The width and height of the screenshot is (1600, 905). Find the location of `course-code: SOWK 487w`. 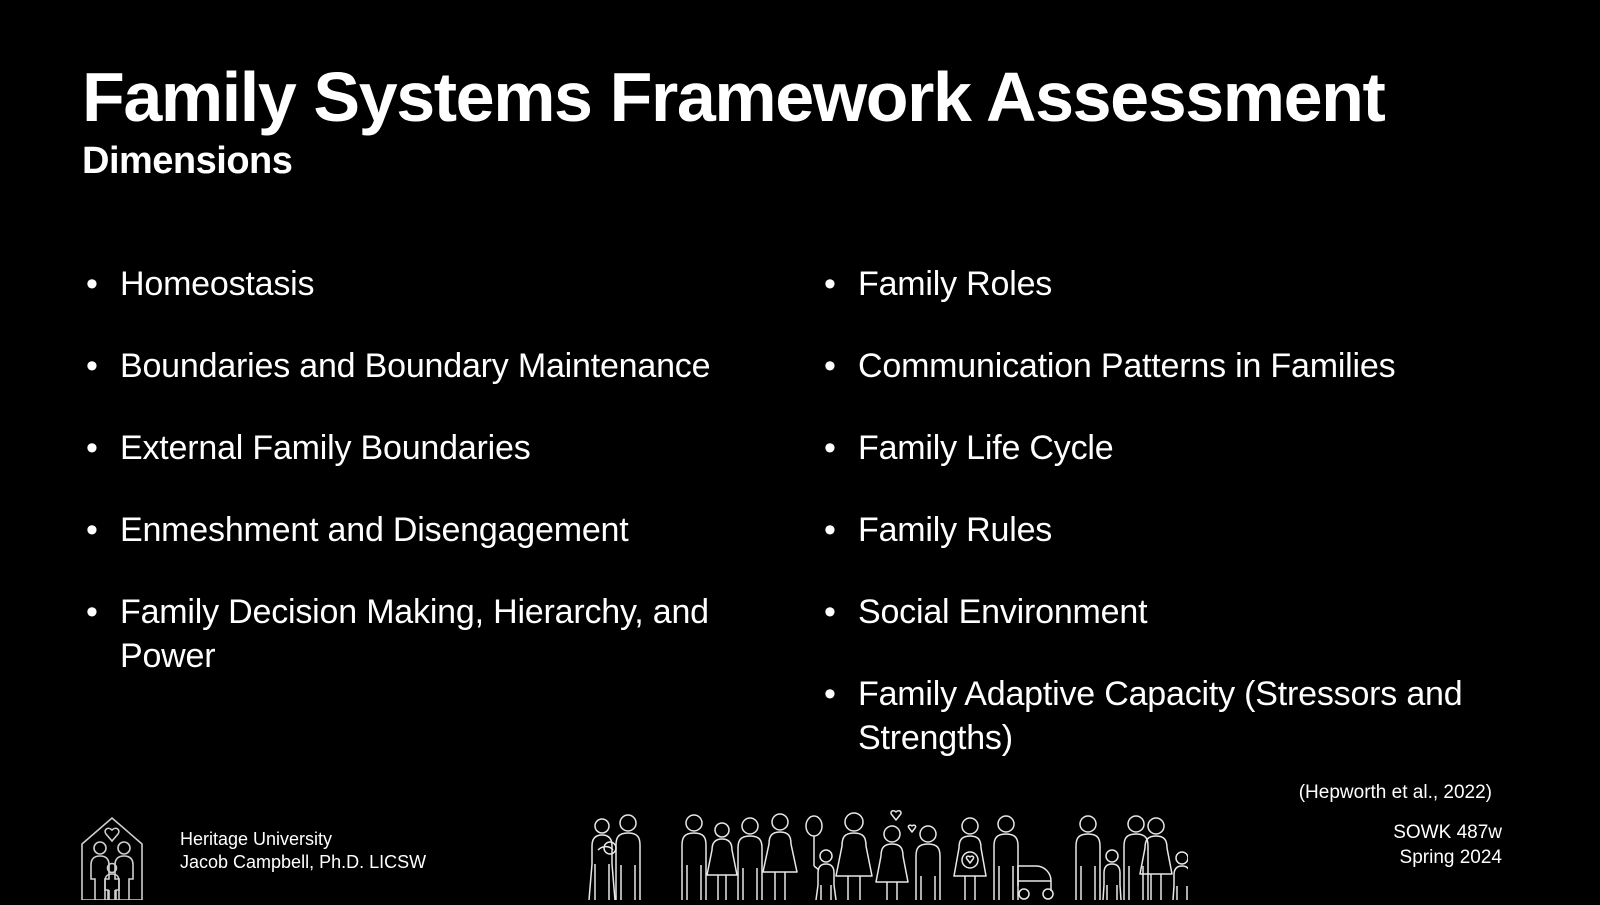

course-code: SOWK 487w is located at coordinates (1447, 832).